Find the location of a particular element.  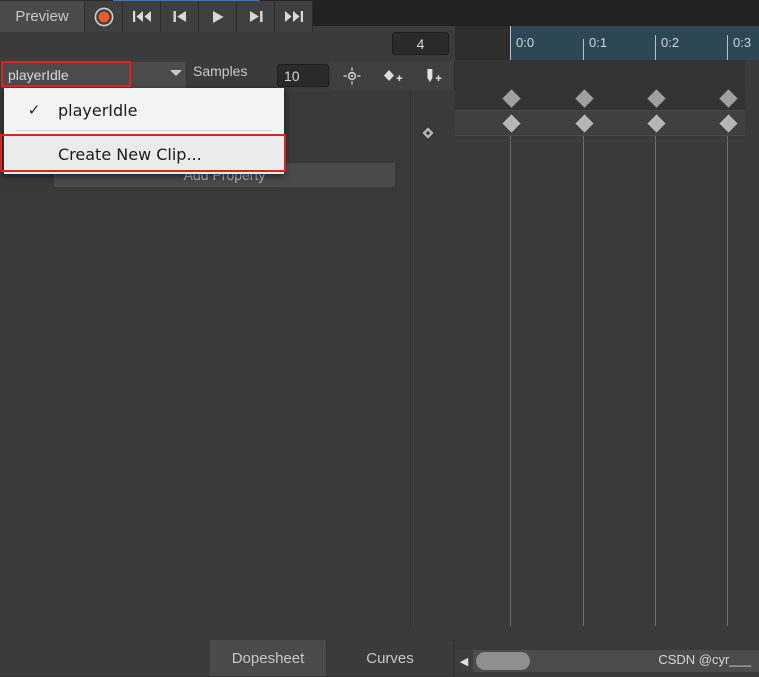

add-keyframe-button is located at coordinates (393, 75).